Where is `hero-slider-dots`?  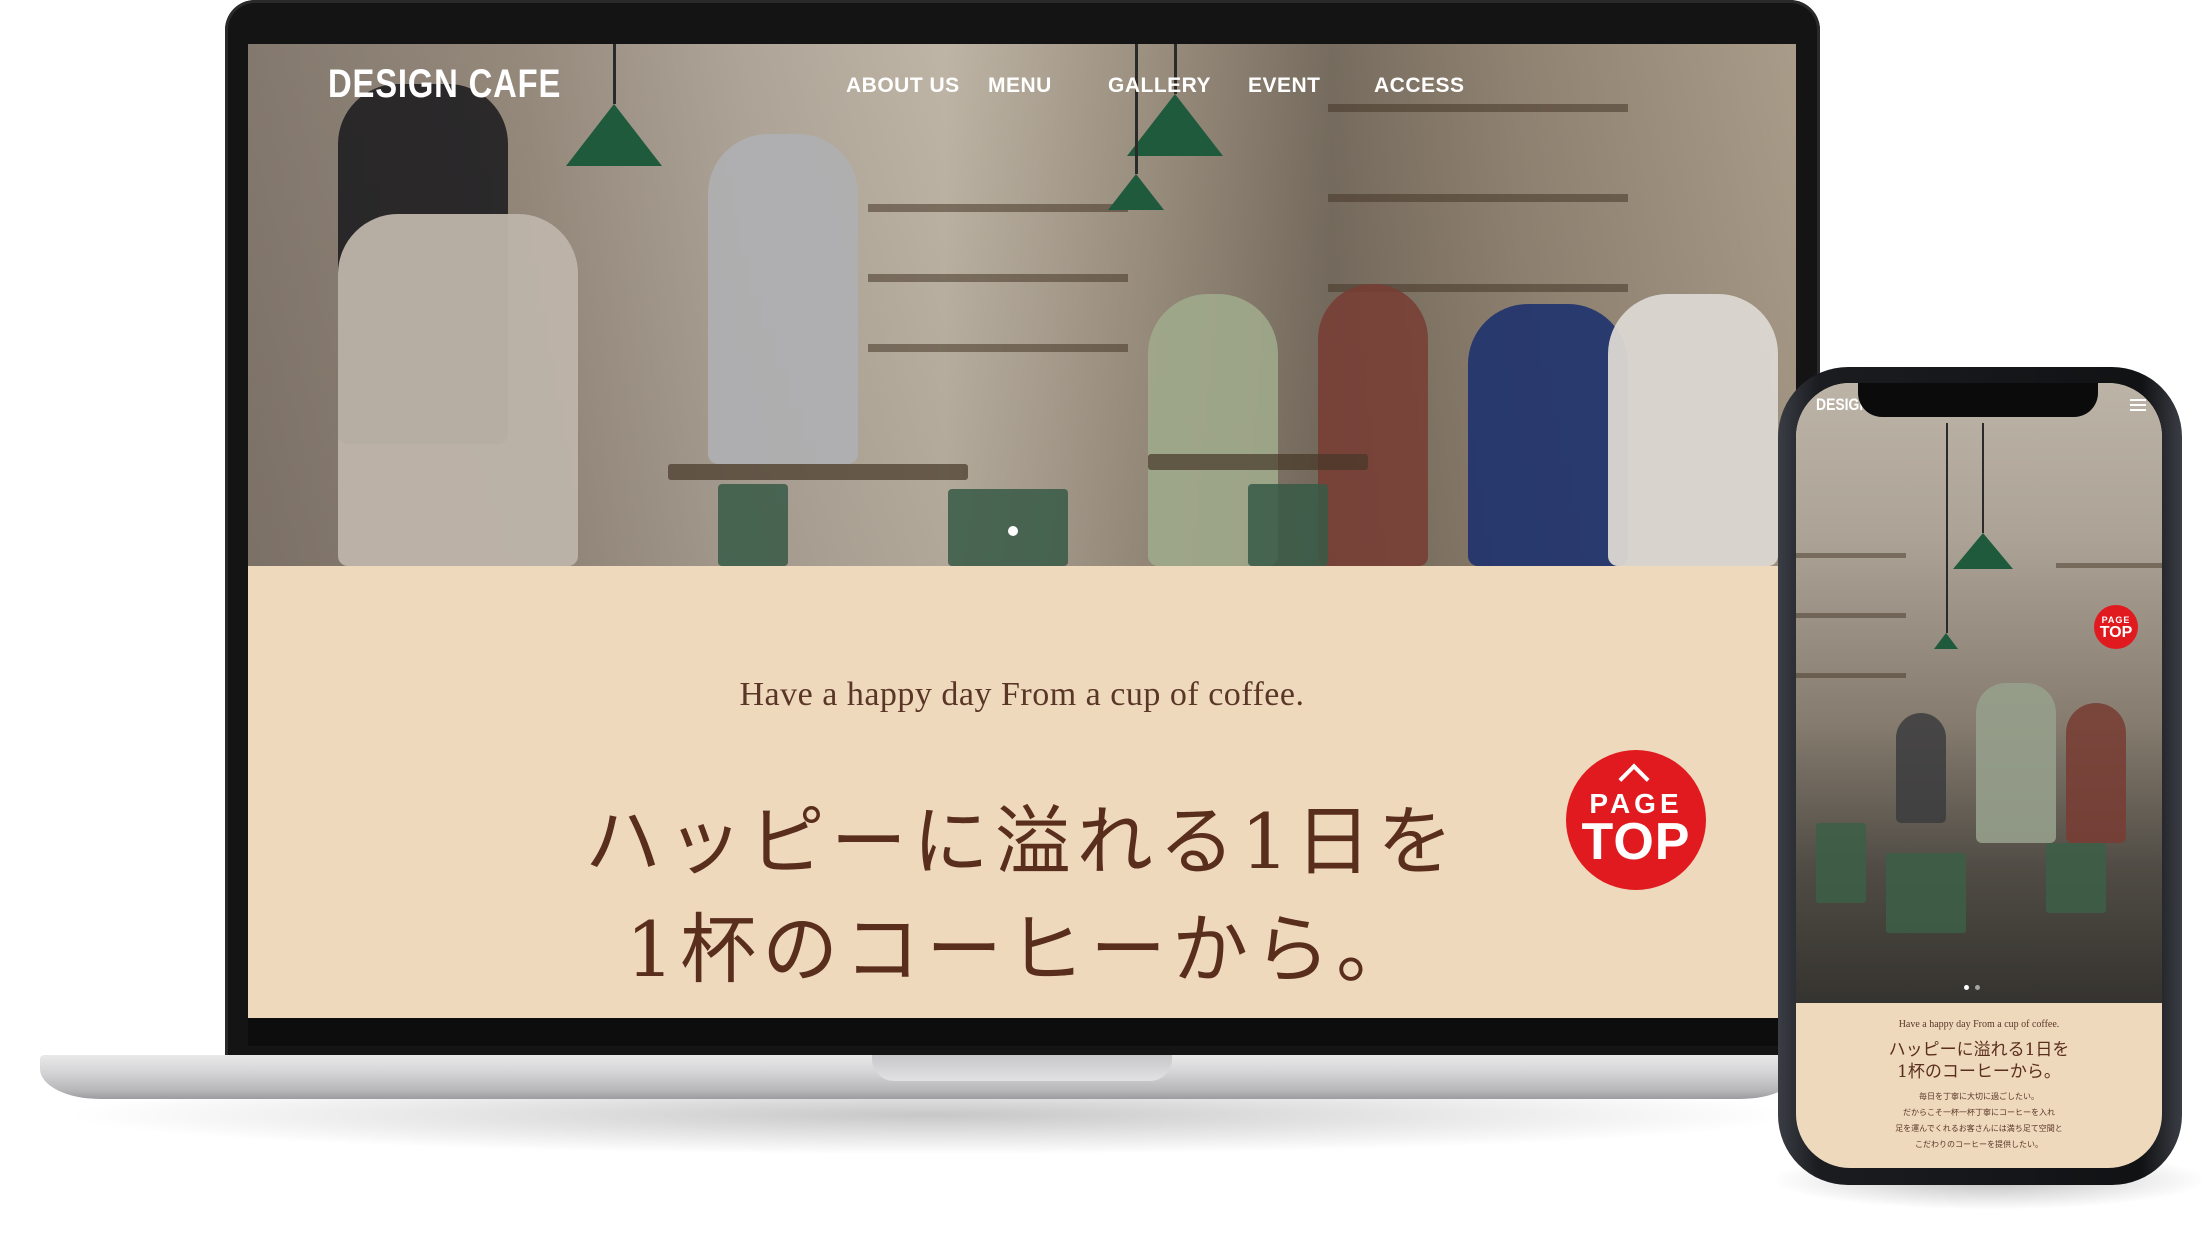
hero-slider-dots is located at coordinates (1013, 531).